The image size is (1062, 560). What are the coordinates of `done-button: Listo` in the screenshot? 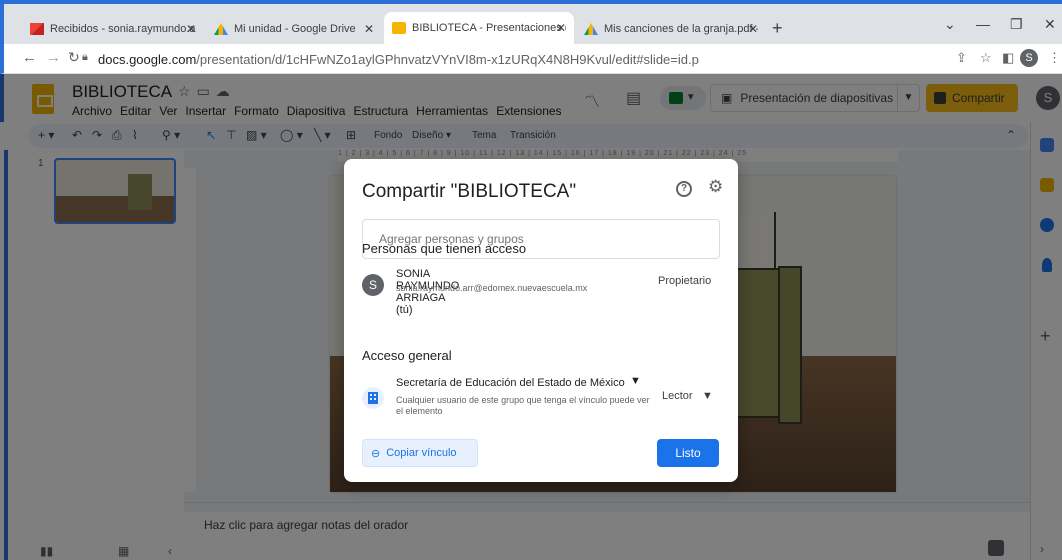 It's located at (688, 453).